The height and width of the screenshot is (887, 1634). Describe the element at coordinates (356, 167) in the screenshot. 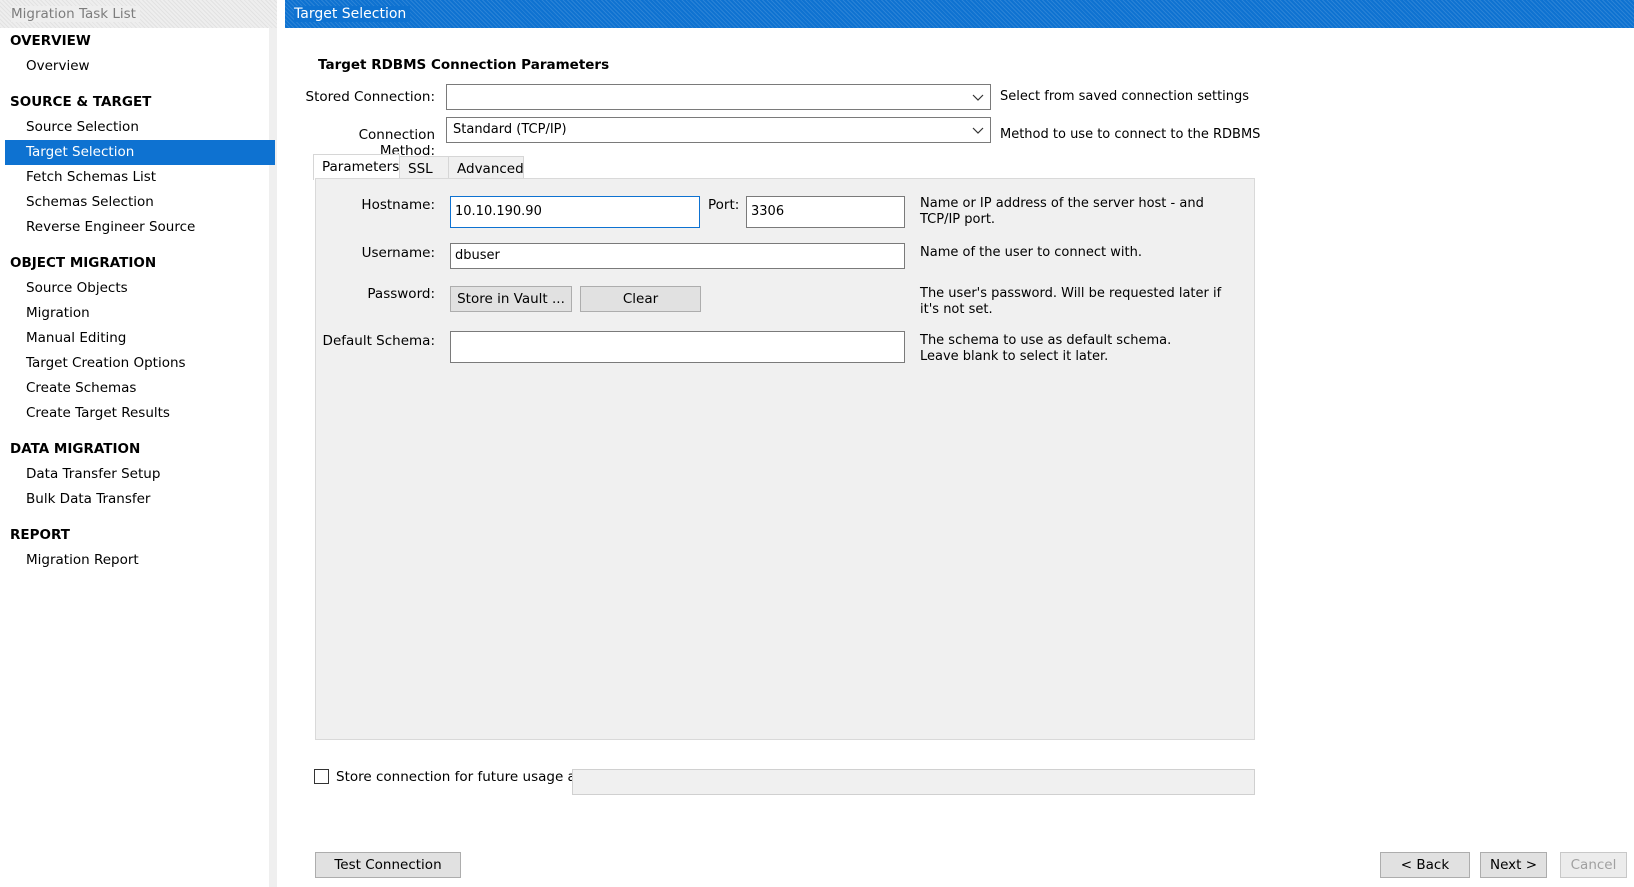

I see `tab-parameters: Parameters` at that location.